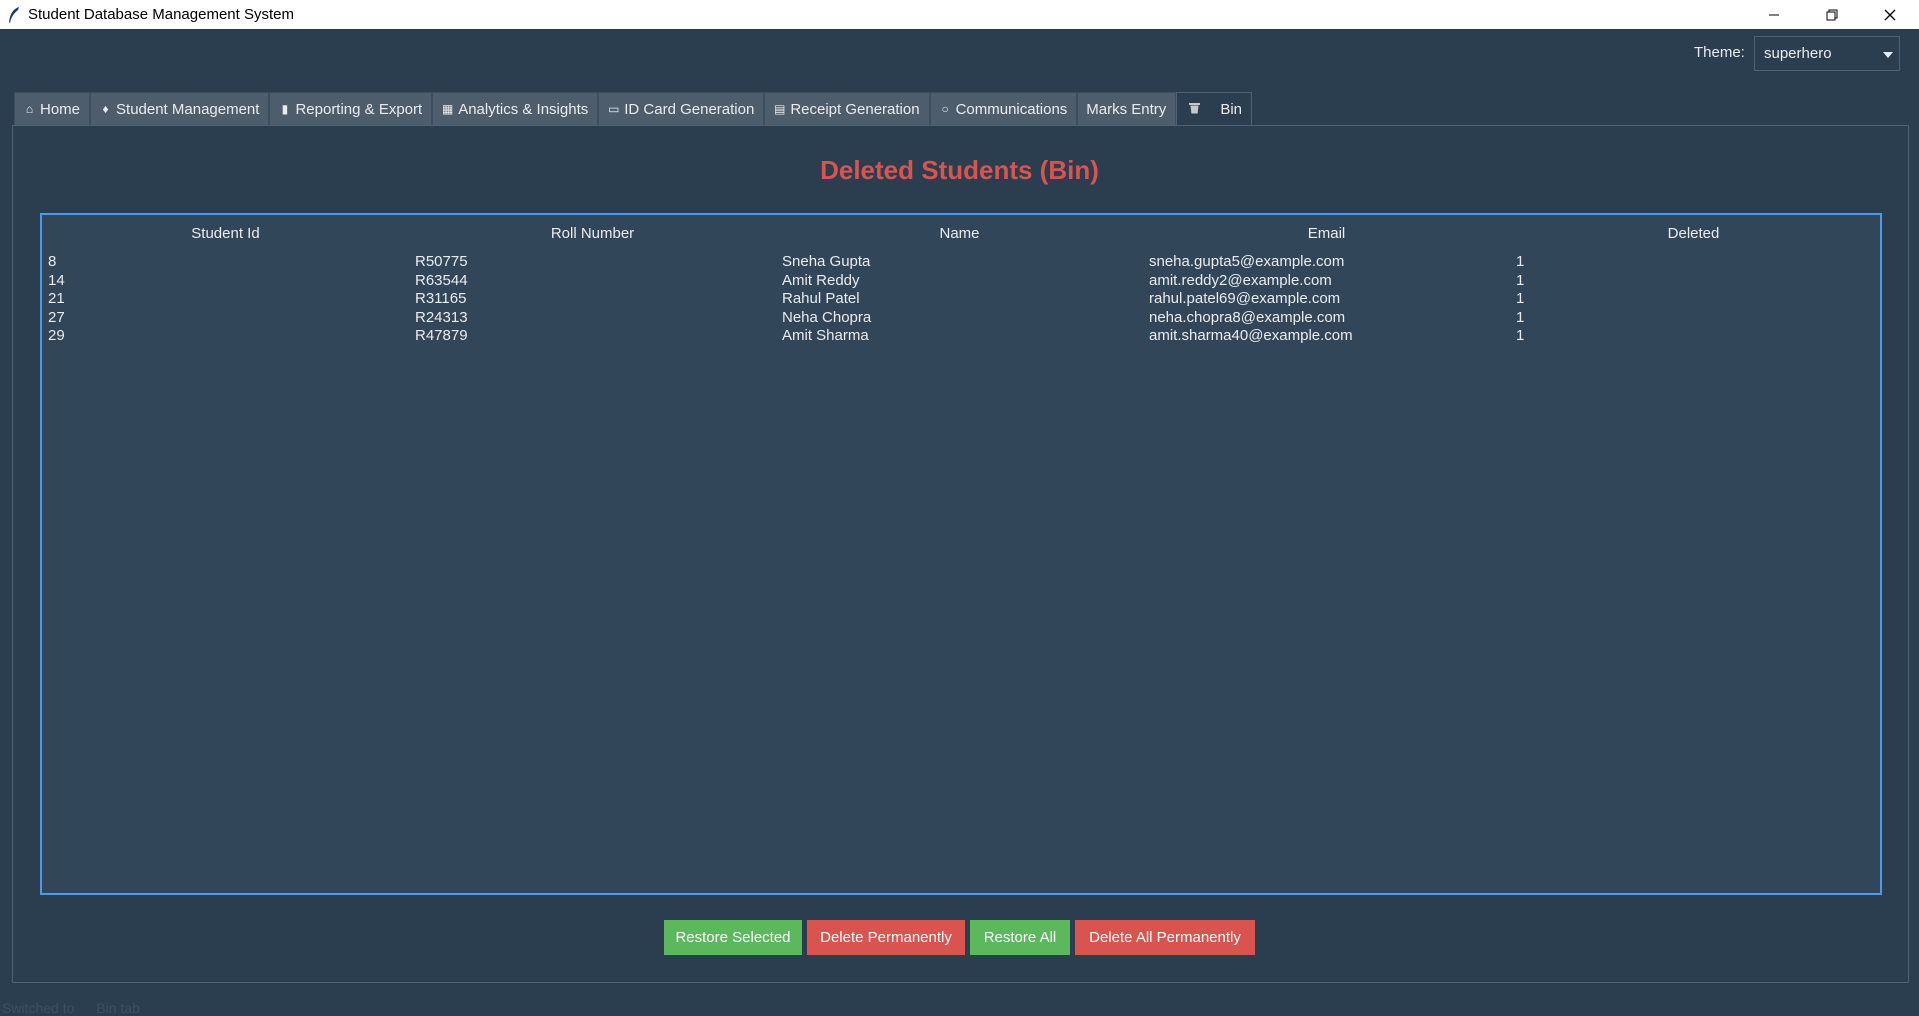  Describe the element at coordinates (1890, 14) in the screenshot. I see `close-button` at that location.